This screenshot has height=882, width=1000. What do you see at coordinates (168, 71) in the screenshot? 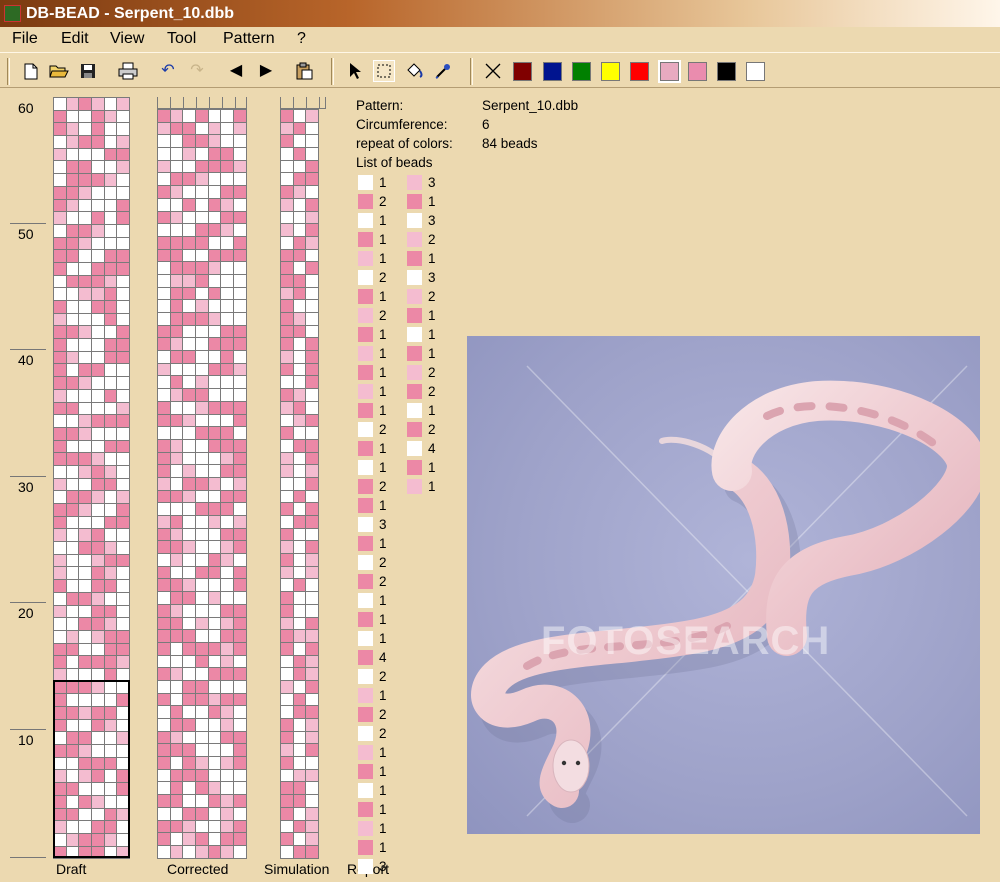
I see `undo-icon: ↶` at bounding box center [168, 71].